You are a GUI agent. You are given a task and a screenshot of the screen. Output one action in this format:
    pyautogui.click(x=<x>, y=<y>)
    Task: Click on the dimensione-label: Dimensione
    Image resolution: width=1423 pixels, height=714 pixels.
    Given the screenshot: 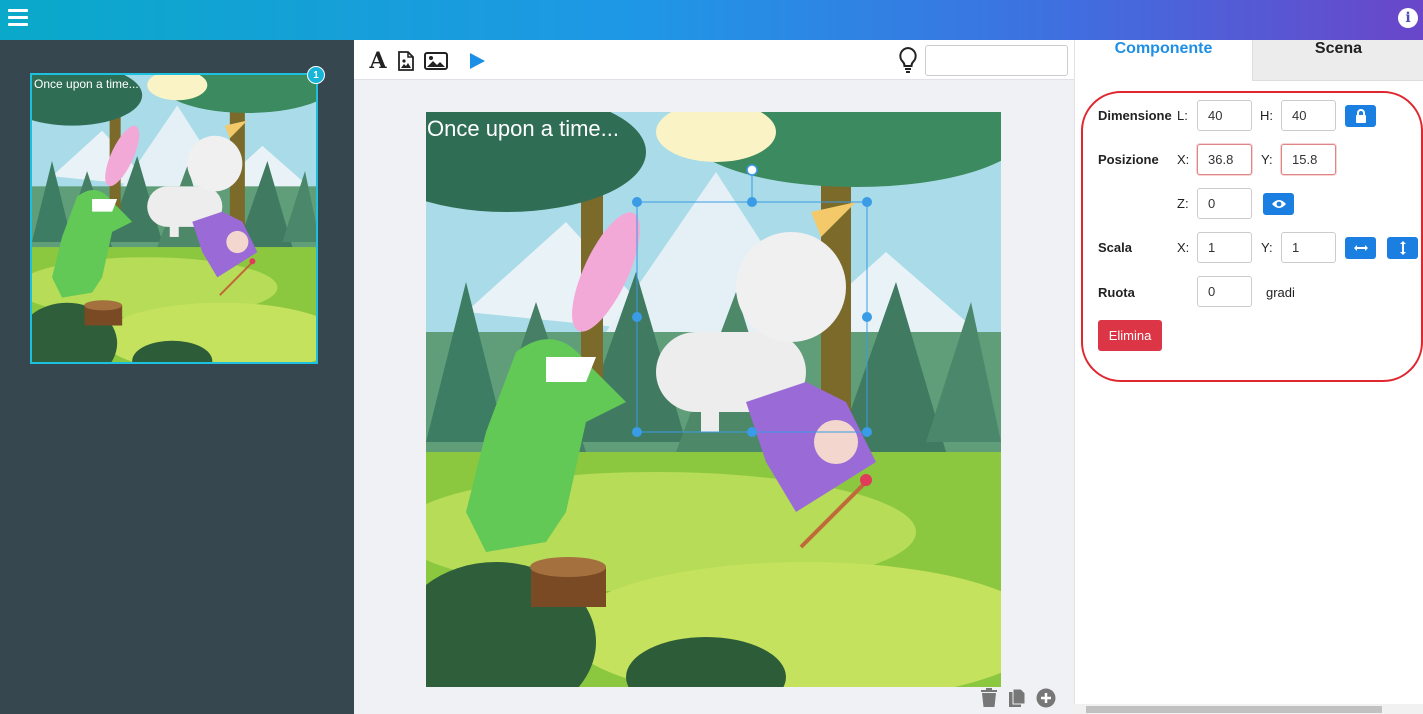 What is the action you would take?
    pyautogui.click(x=1135, y=115)
    